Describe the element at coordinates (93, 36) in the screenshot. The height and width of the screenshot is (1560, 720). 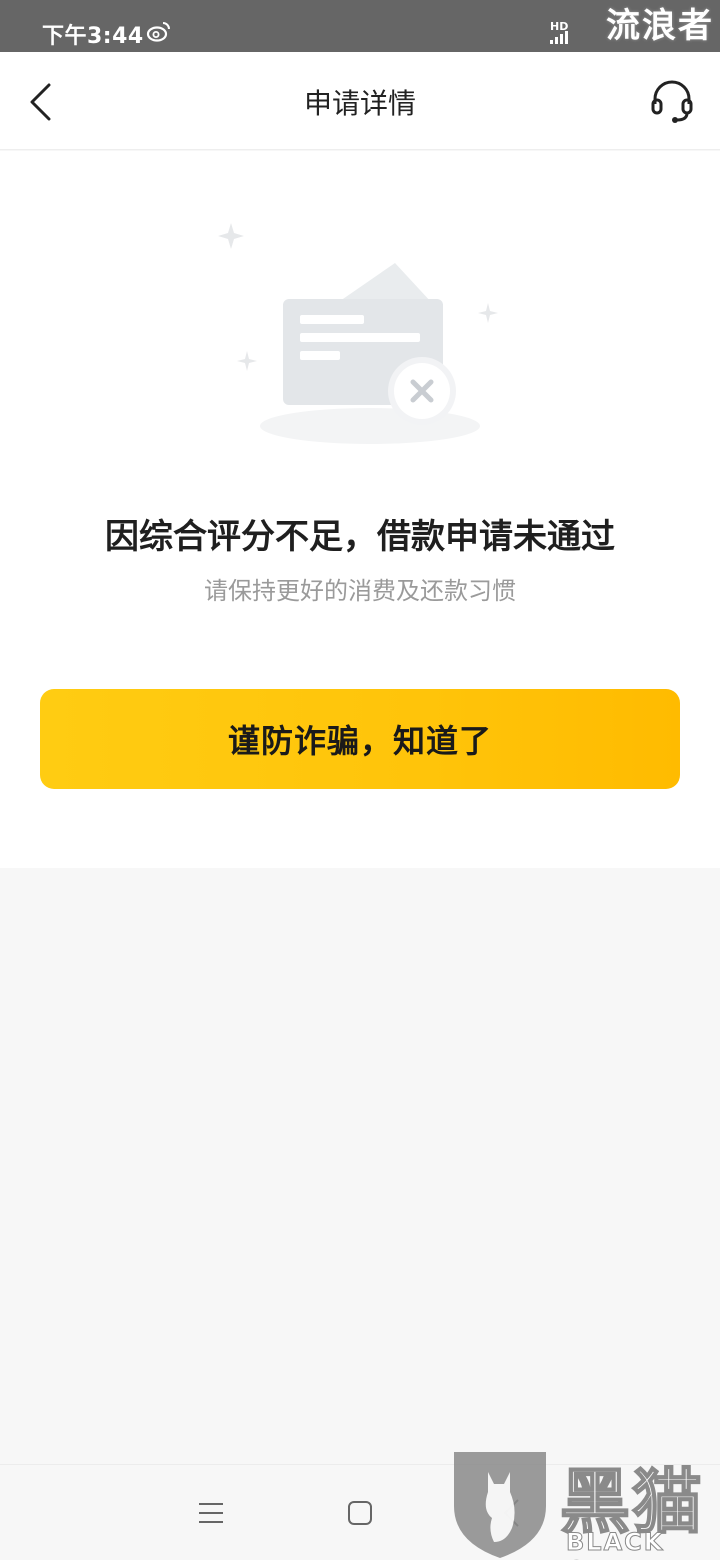
I see `status-time: 下午3:44` at that location.